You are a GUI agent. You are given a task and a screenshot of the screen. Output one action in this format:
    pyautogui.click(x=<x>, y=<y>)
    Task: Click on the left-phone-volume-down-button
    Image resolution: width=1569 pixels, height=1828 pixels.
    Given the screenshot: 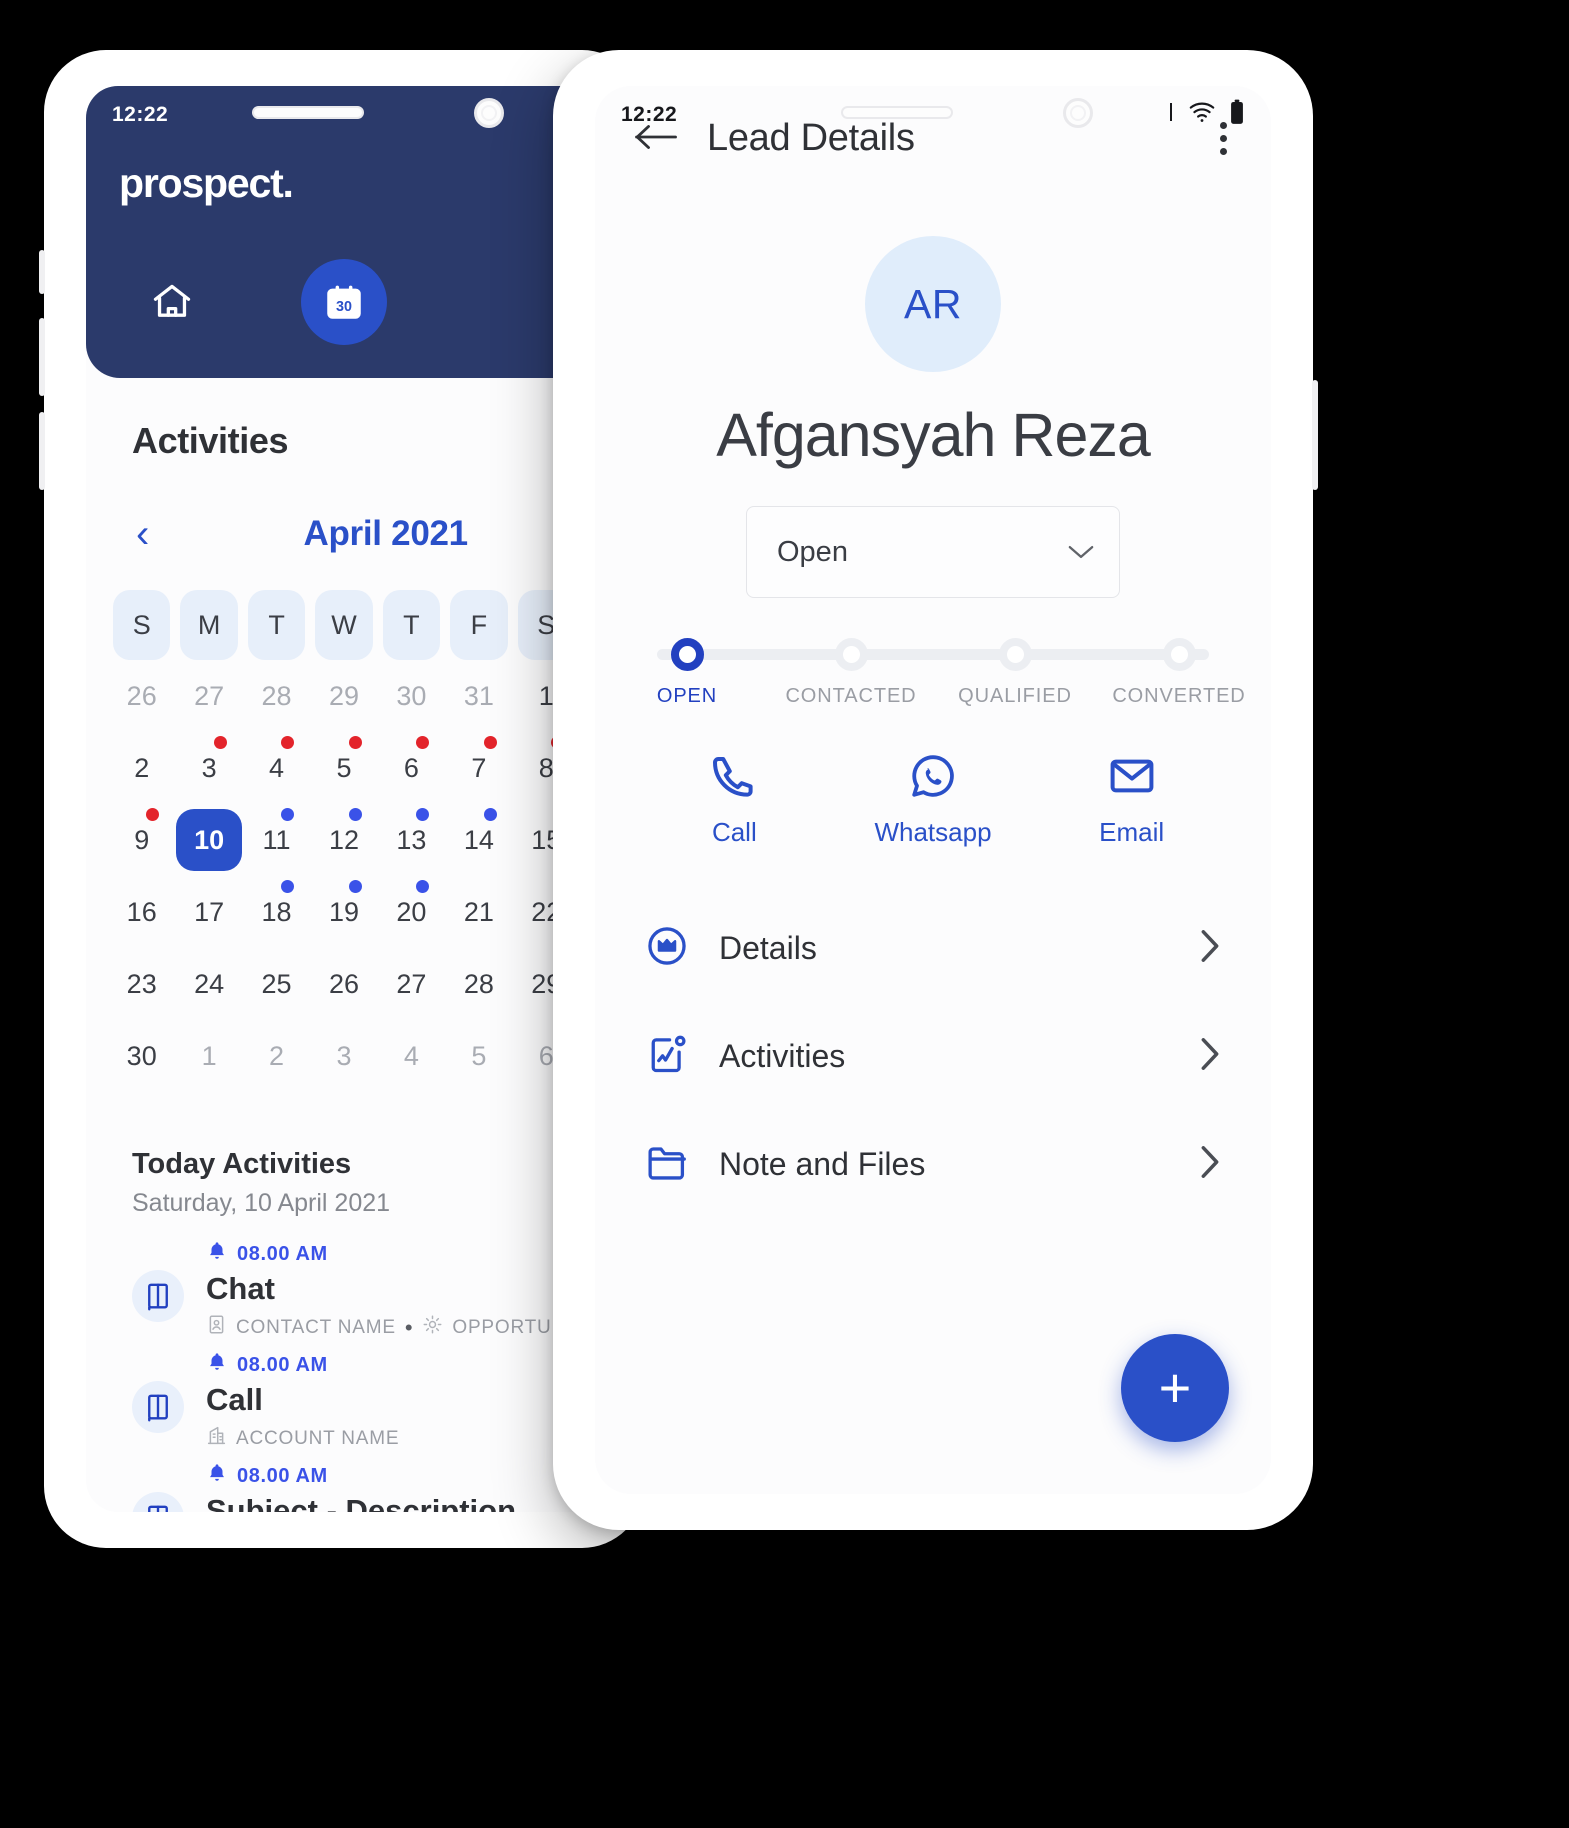 What is the action you would take?
    pyautogui.click(x=42, y=451)
    